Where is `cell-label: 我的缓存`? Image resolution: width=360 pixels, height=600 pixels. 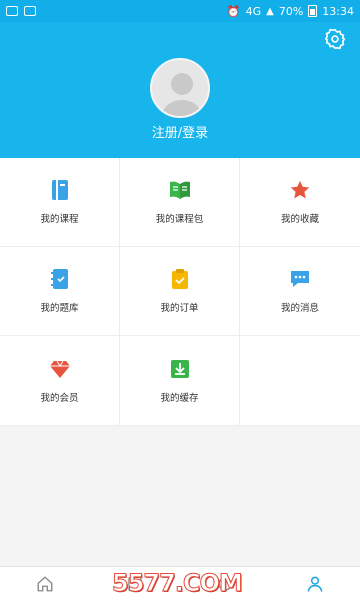 cell-label: 我的缓存 is located at coordinates (179, 398).